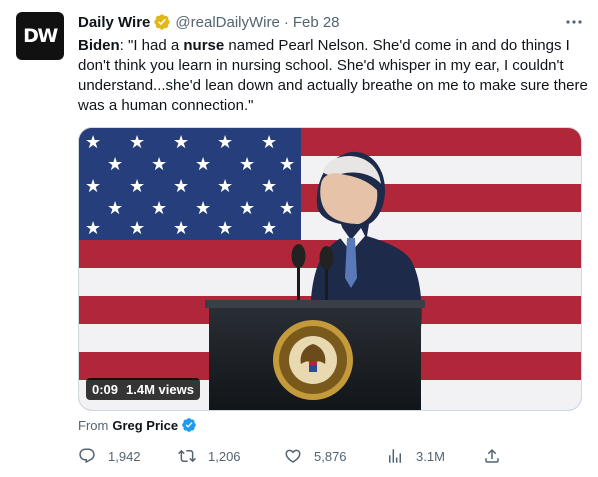 Image resolution: width=598 pixels, height=477 pixels. I want to click on avatar-logo-text: DW, so click(40, 36).